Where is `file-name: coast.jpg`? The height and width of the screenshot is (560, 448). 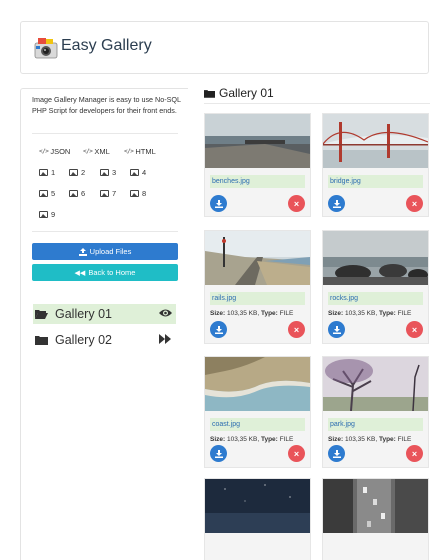 file-name: coast.jpg is located at coordinates (257, 424).